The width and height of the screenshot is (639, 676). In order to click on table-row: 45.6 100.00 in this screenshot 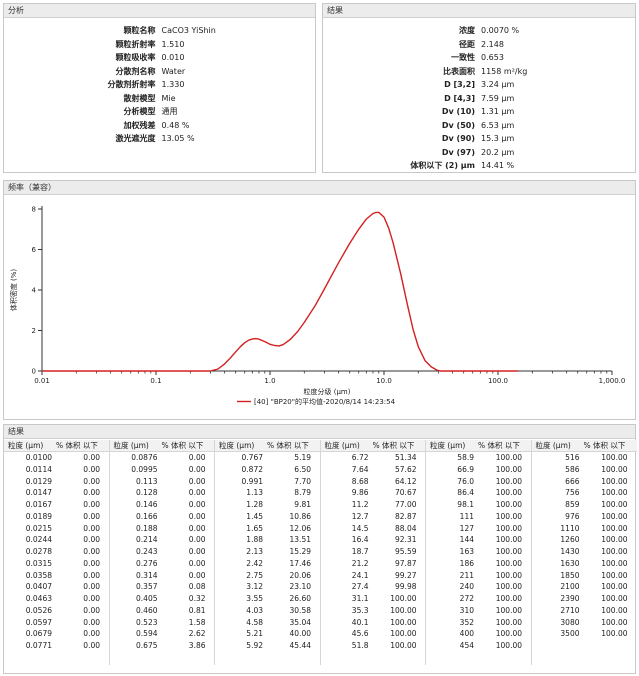, I will do `click(373, 634)`.